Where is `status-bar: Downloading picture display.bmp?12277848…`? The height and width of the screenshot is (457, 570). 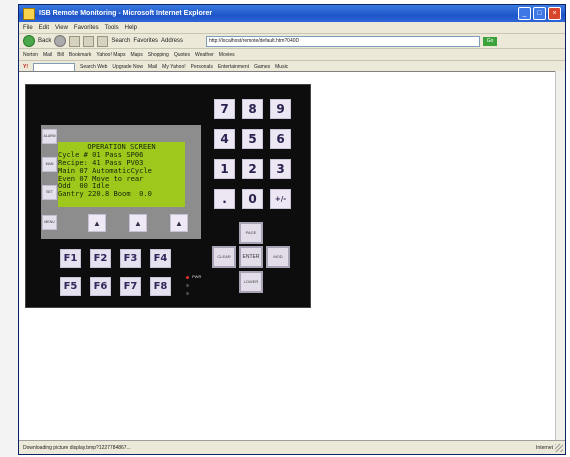 status-bar: Downloading picture display.bmp?12277848… is located at coordinates (292, 447).